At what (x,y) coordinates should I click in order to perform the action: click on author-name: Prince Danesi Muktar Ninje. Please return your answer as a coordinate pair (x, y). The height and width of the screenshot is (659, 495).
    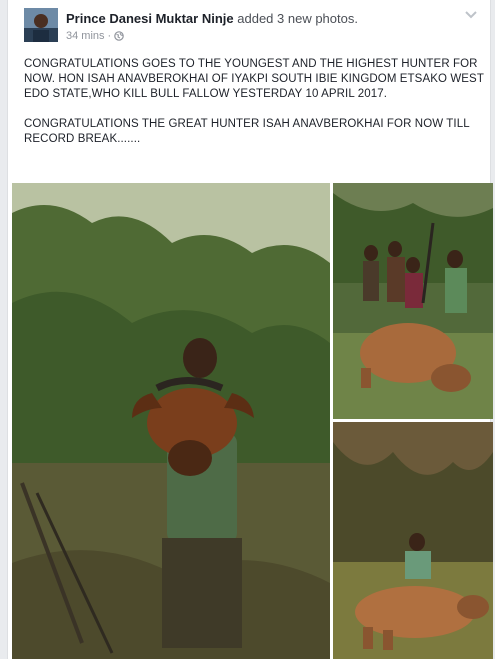
    Looking at the image, I should click on (150, 18).